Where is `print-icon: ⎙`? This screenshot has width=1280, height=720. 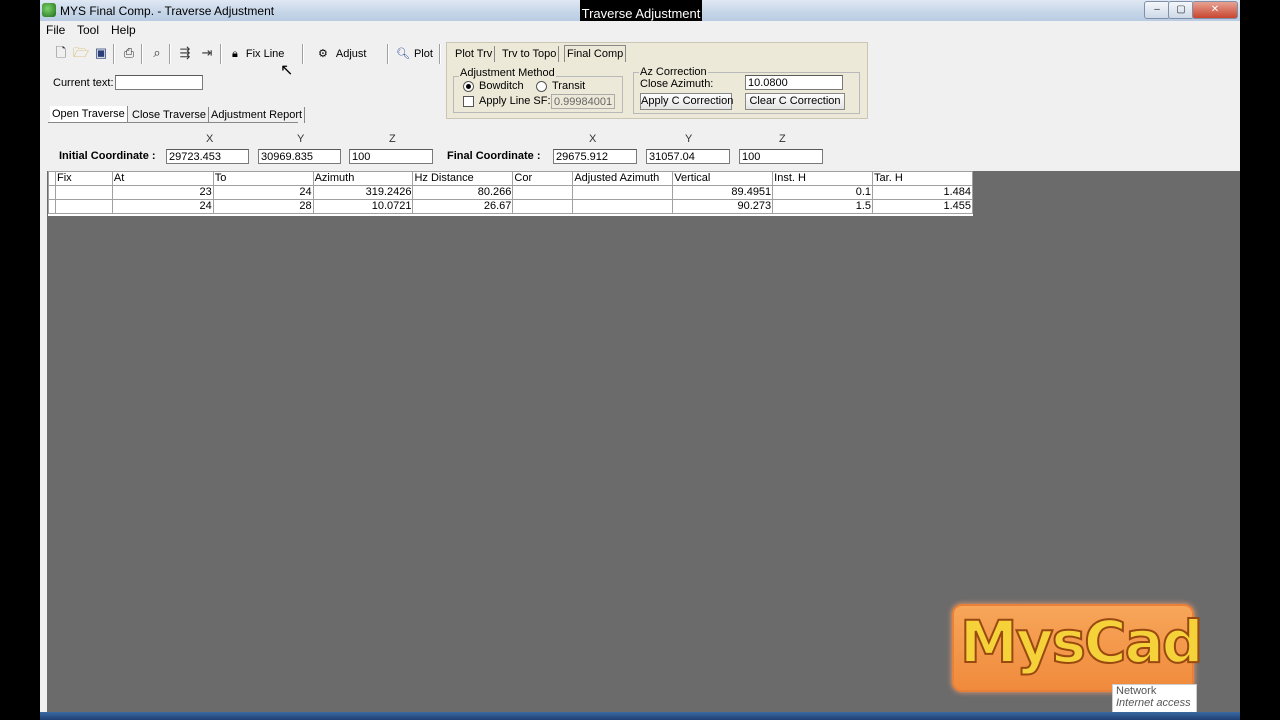 print-icon: ⎙ is located at coordinates (129, 53).